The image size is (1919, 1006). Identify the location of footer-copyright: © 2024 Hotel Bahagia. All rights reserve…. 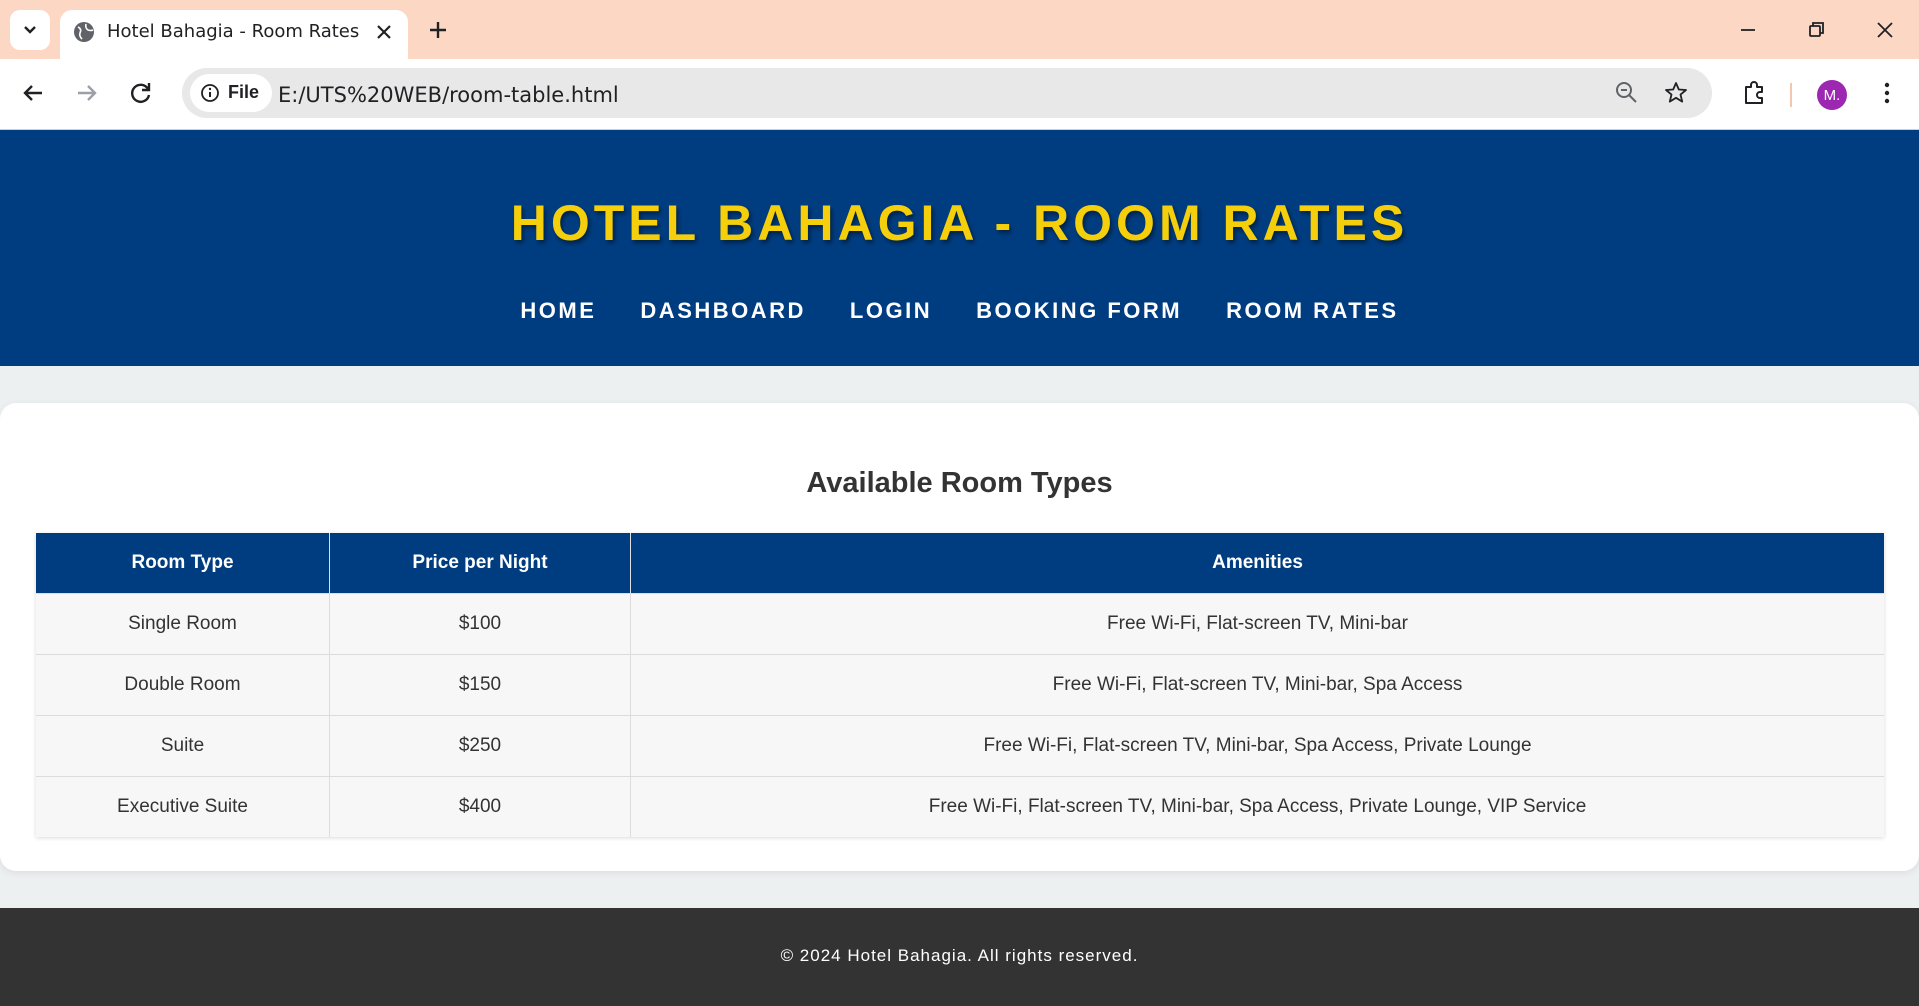
(959, 955).